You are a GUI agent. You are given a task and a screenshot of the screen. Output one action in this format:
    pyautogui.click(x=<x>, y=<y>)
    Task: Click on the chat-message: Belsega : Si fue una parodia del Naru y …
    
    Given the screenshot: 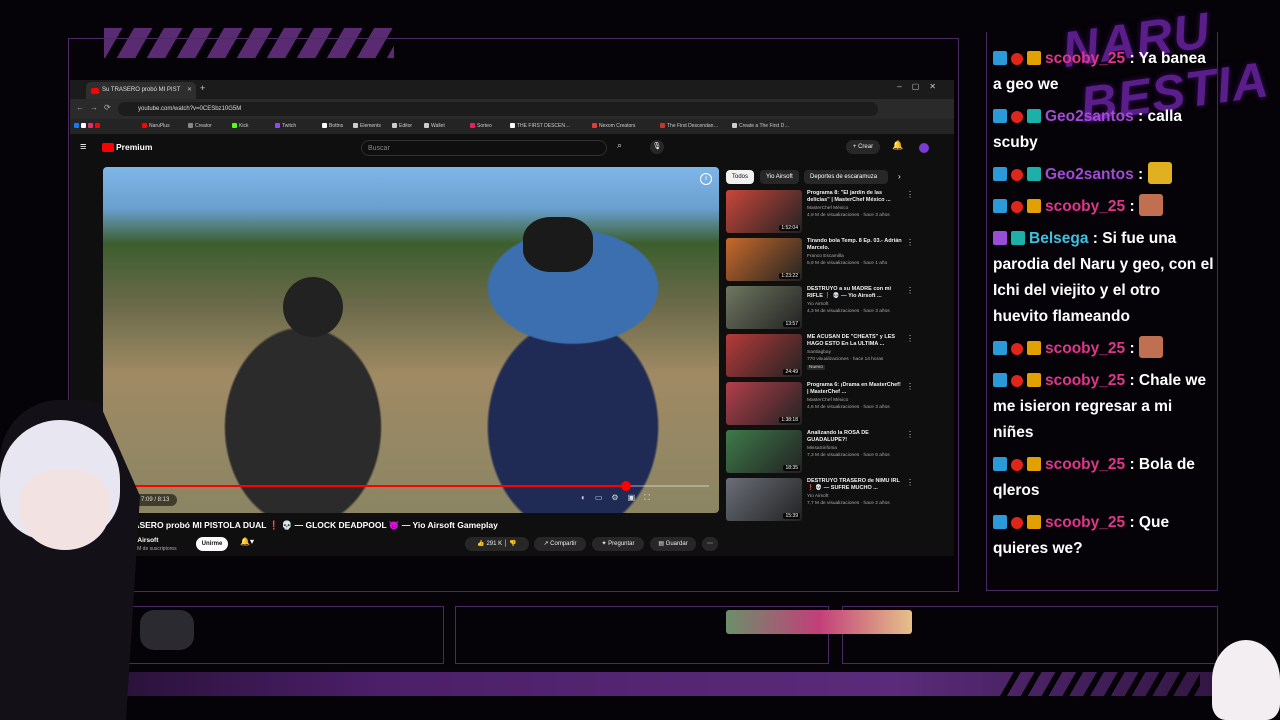 What is the action you would take?
    pyautogui.click(x=1103, y=277)
    